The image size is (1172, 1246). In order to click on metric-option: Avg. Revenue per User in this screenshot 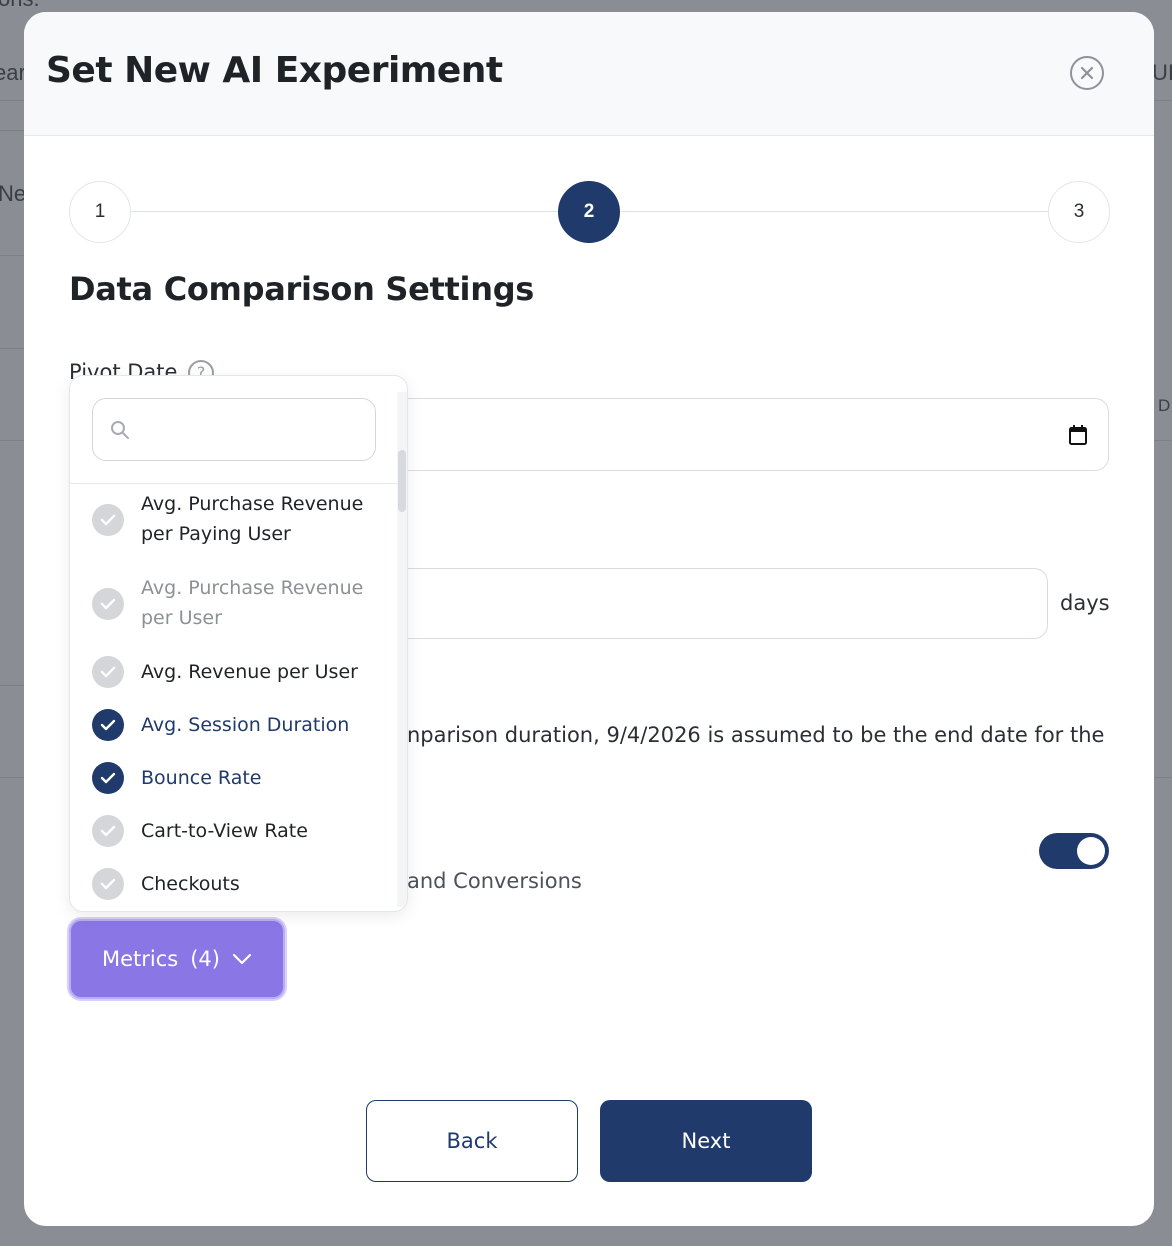, I will do `click(233, 672)`.